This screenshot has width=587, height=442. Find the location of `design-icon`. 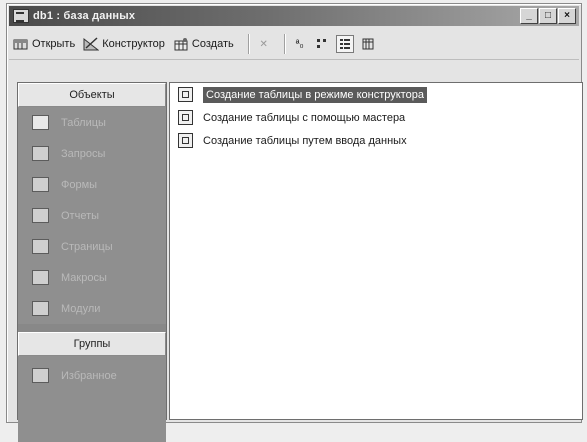

design-icon is located at coordinates (91, 44).